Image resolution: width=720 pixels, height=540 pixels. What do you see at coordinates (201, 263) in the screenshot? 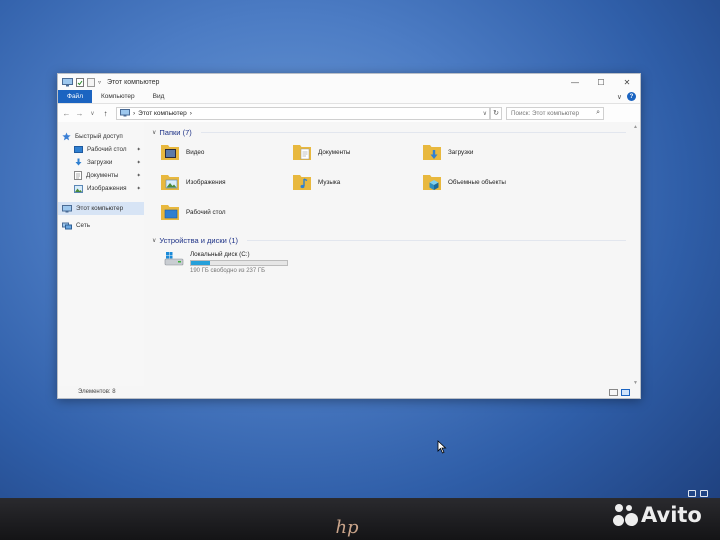
I see `drive-usage-fill` at bounding box center [201, 263].